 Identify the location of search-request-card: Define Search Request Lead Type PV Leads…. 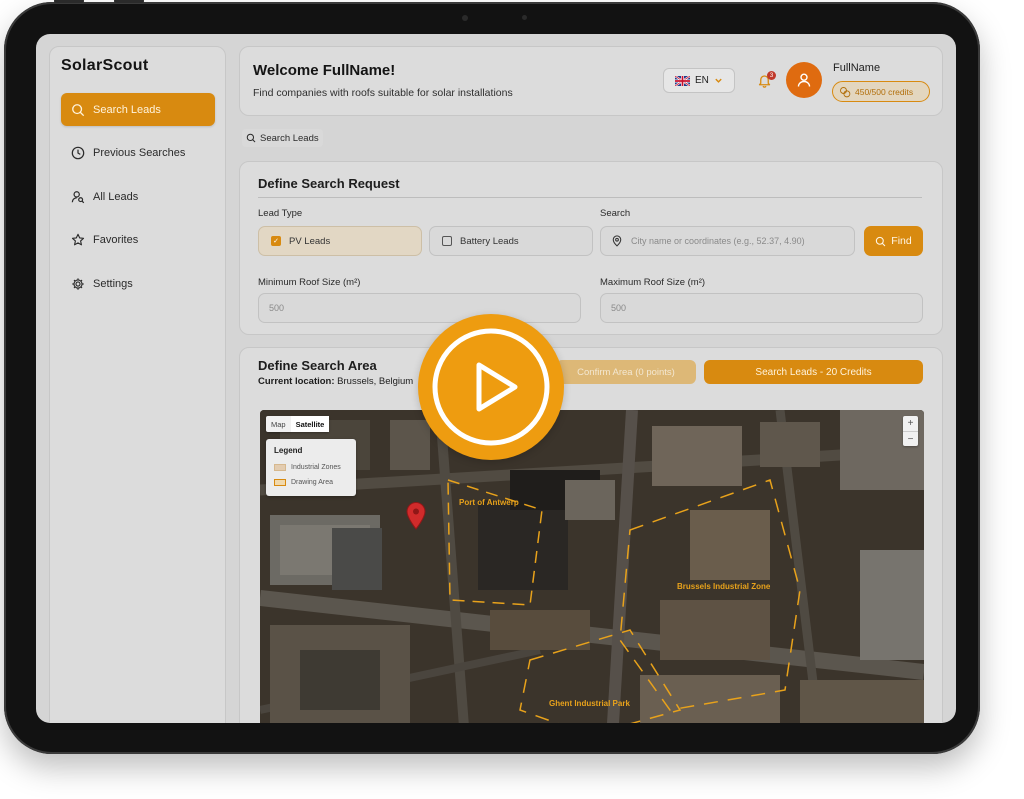
(591, 248).